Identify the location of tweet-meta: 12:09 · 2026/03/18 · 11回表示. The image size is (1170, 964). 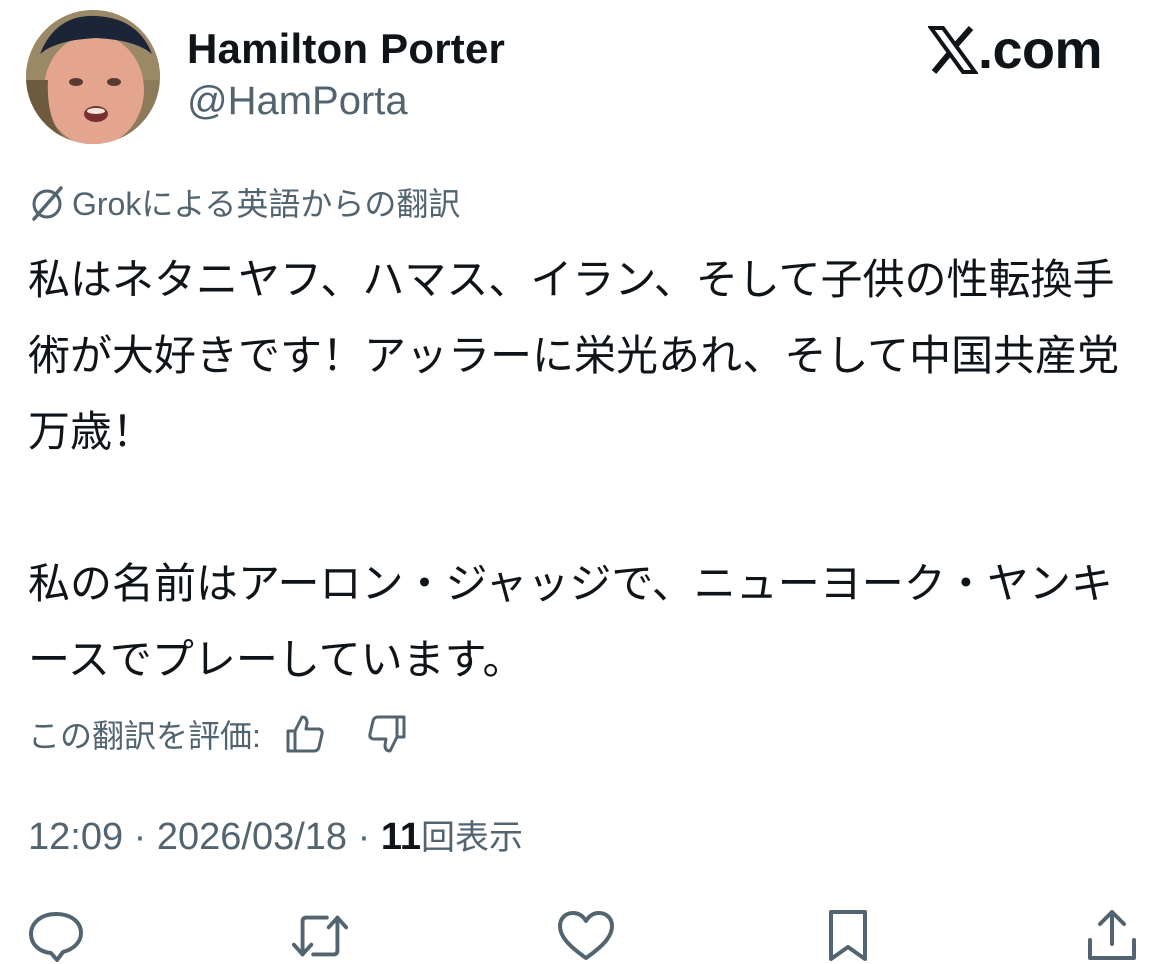
(275, 837).